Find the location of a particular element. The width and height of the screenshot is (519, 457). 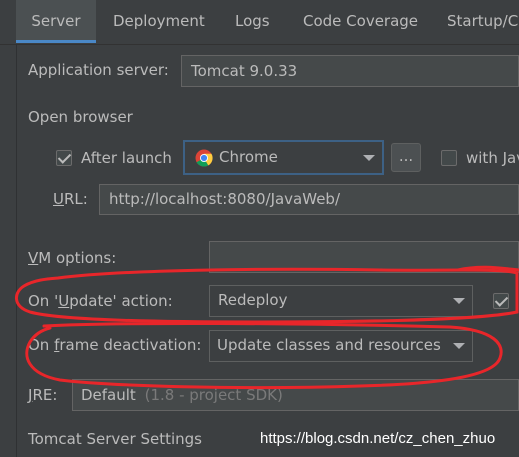

tab-server: Server is located at coordinates (56, 21).